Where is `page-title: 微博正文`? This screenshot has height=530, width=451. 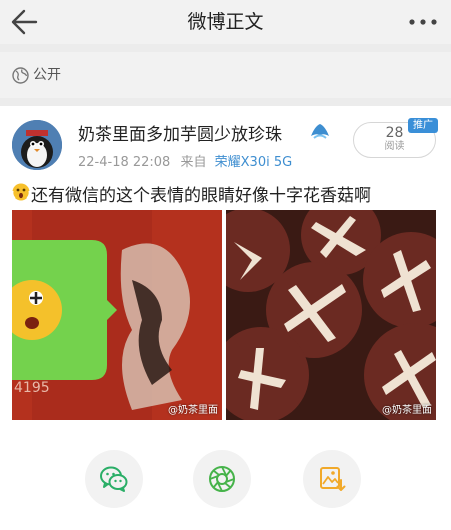
page-title: 微博正文 is located at coordinates (225, 22).